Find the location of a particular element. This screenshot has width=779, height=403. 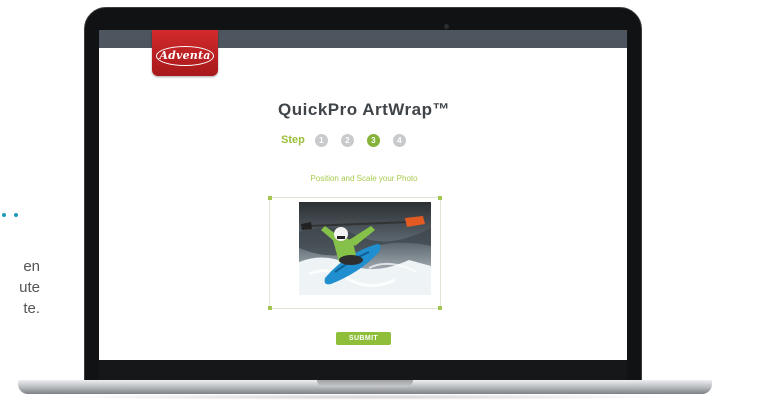

user-photo is located at coordinates (365, 248).